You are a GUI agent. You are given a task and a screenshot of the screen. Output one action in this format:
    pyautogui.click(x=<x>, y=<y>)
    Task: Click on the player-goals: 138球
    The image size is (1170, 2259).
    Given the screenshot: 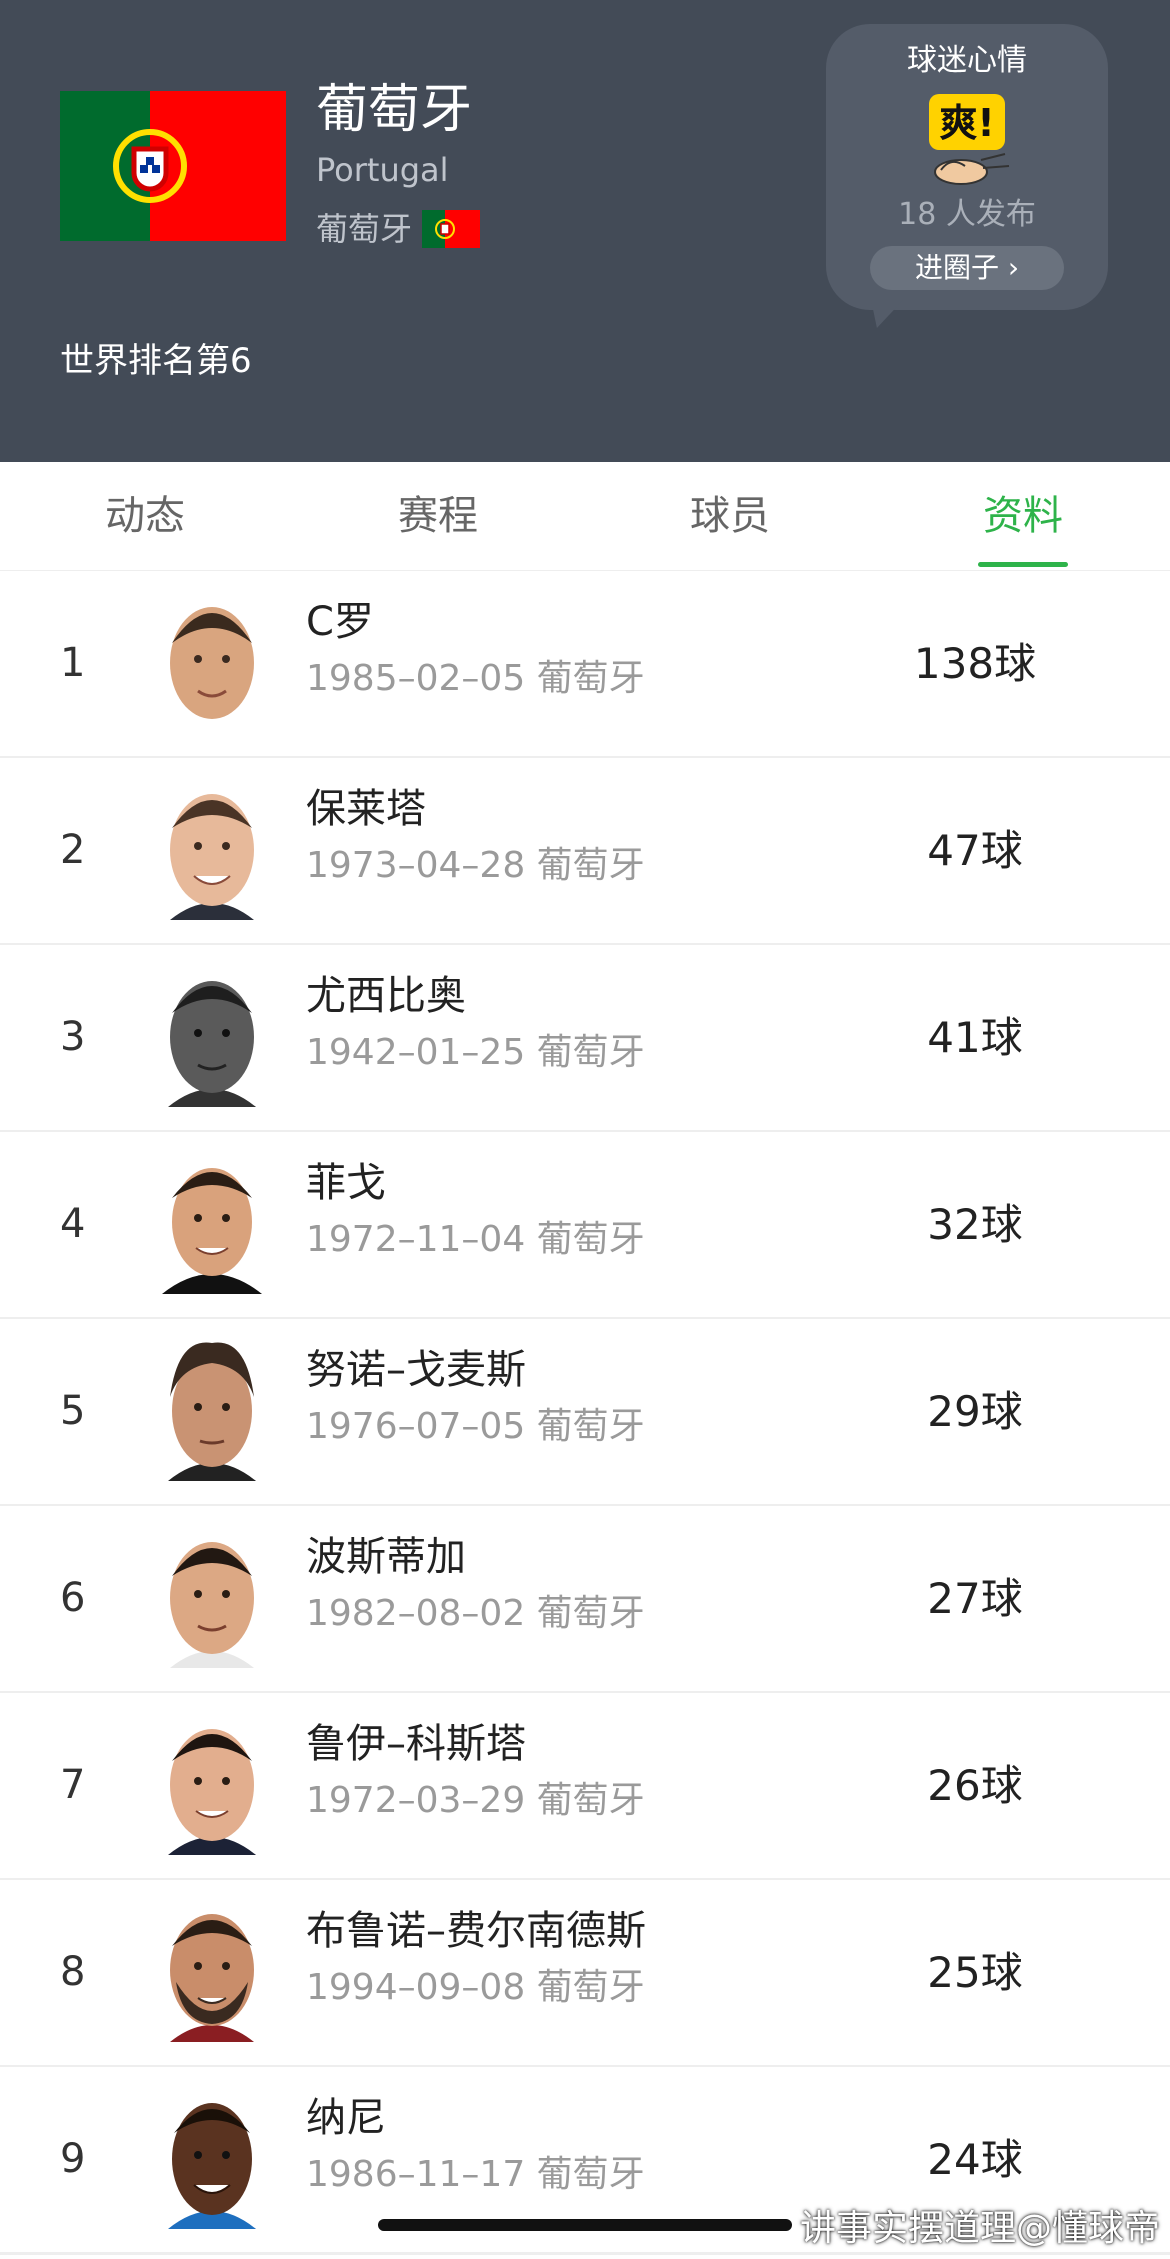 What is the action you would take?
    pyautogui.click(x=975, y=663)
    